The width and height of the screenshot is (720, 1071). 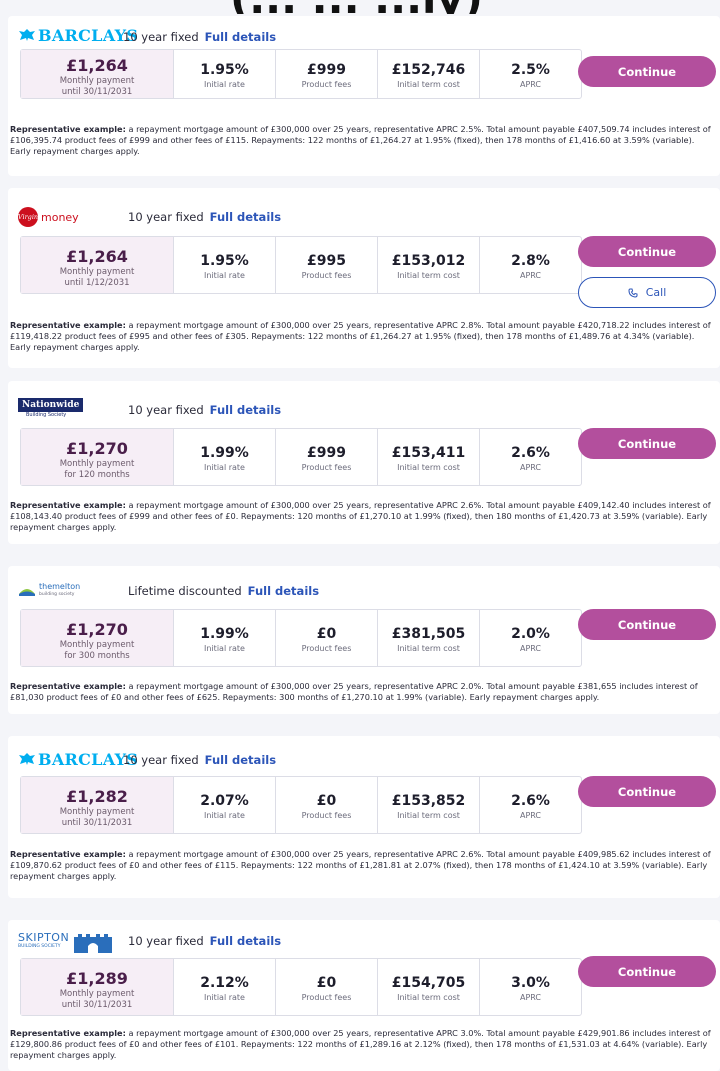 What do you see at coordinates (97, 638) in the screenshot?
I see `monthly-payment: £1,270 Monthly payment for 300 months` at bounding box center [97, 638].